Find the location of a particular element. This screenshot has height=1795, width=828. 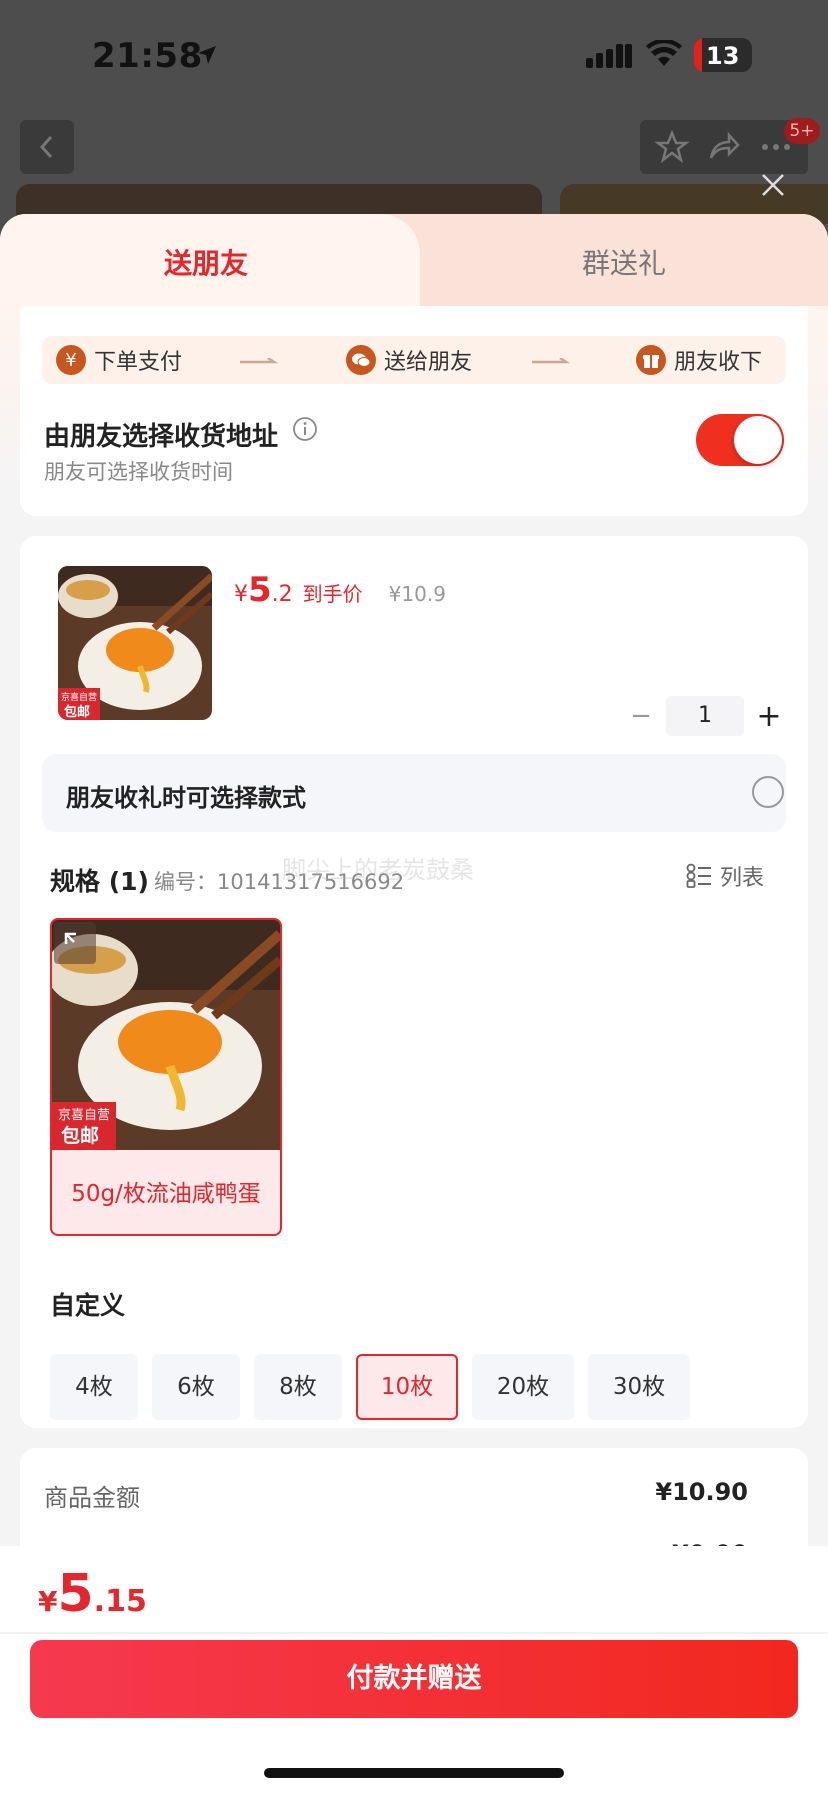

address-title: 由朋友选择收货地址 is located at coordinates (161, 437).